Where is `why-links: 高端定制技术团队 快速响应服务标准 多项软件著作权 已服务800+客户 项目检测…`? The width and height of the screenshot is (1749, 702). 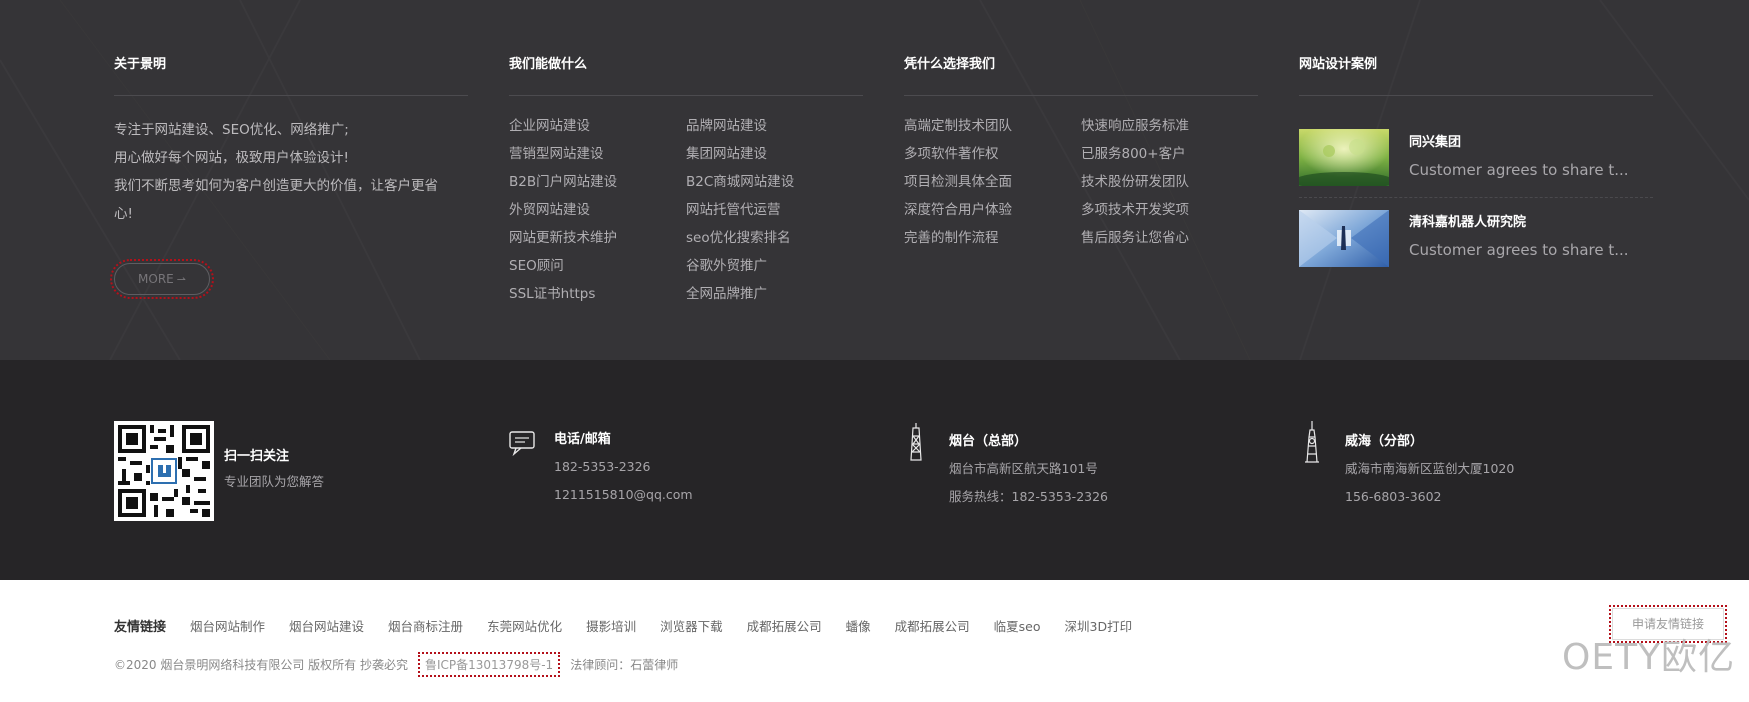 why-links: 高端定制技术团队 快速响应服务标准 多项软件著作权 已服务800+客户 项目检测… is located at coordinates (1081, 182).